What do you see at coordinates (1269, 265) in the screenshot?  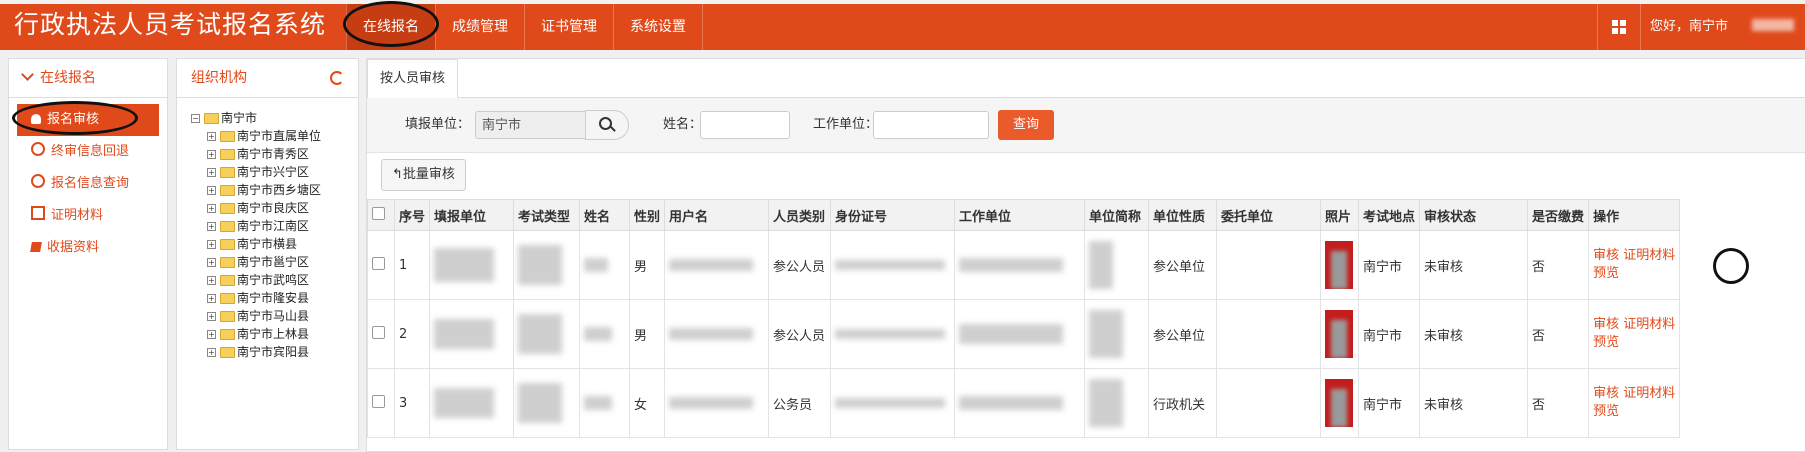 I see `entrust-unit-cell` at bounding box center [1269, 265].